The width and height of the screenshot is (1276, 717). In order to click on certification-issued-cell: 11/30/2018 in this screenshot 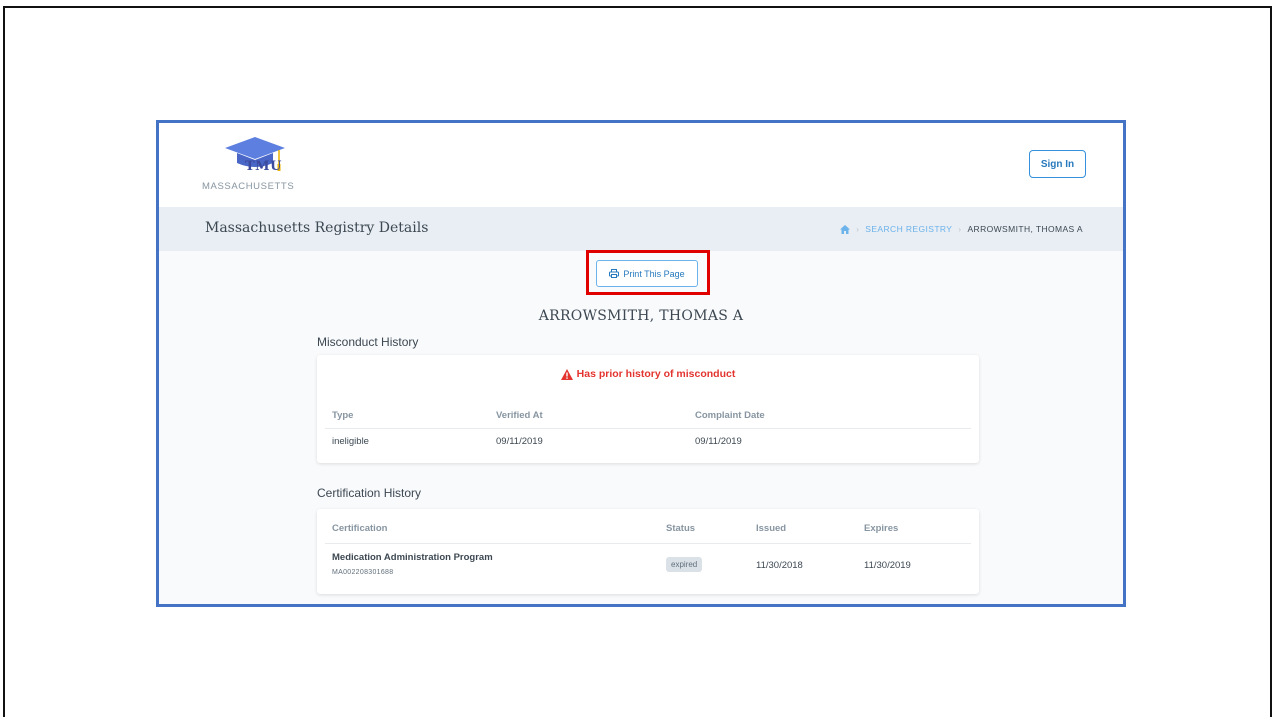, I will do `click(779, 565)`.